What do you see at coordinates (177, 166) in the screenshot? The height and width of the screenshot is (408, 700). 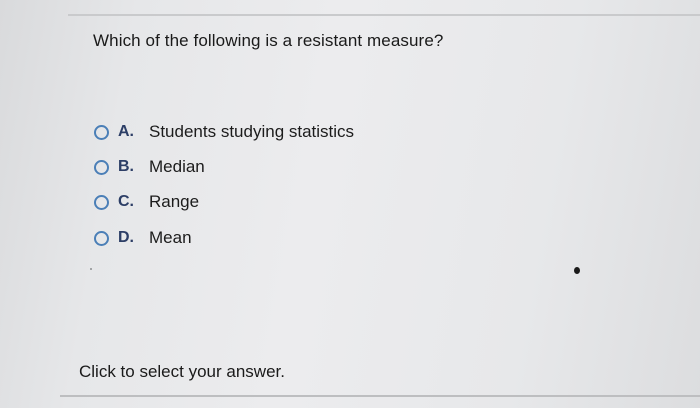 I see `choice-text: Median` at bounding box center [177, 166].